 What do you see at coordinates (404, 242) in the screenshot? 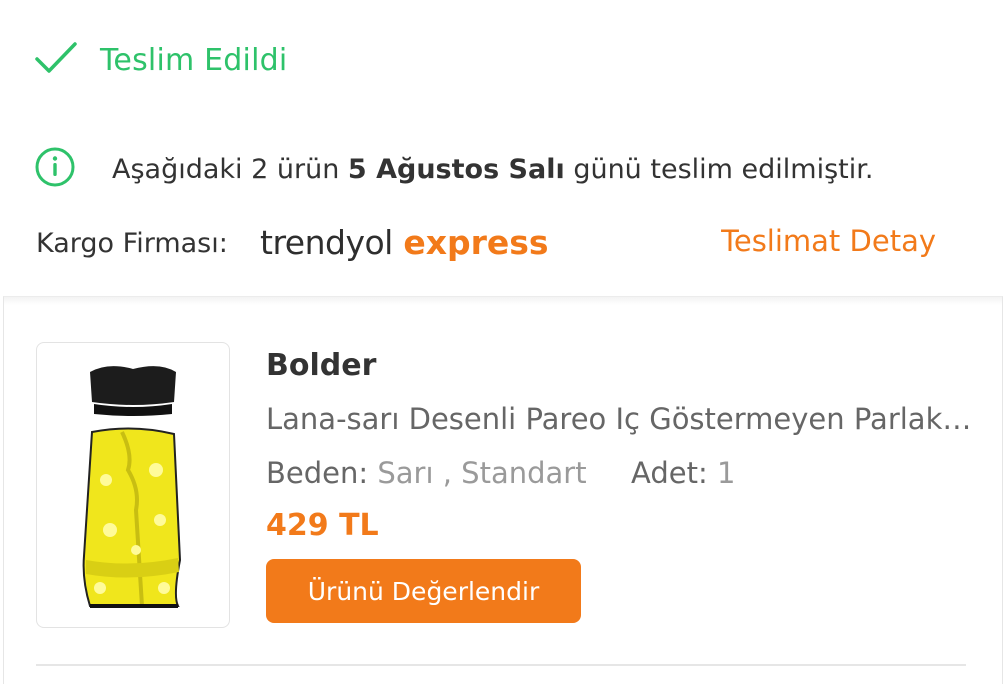
I see `cargo-company-logo: trendyol express` at bounding box center [404, 242].